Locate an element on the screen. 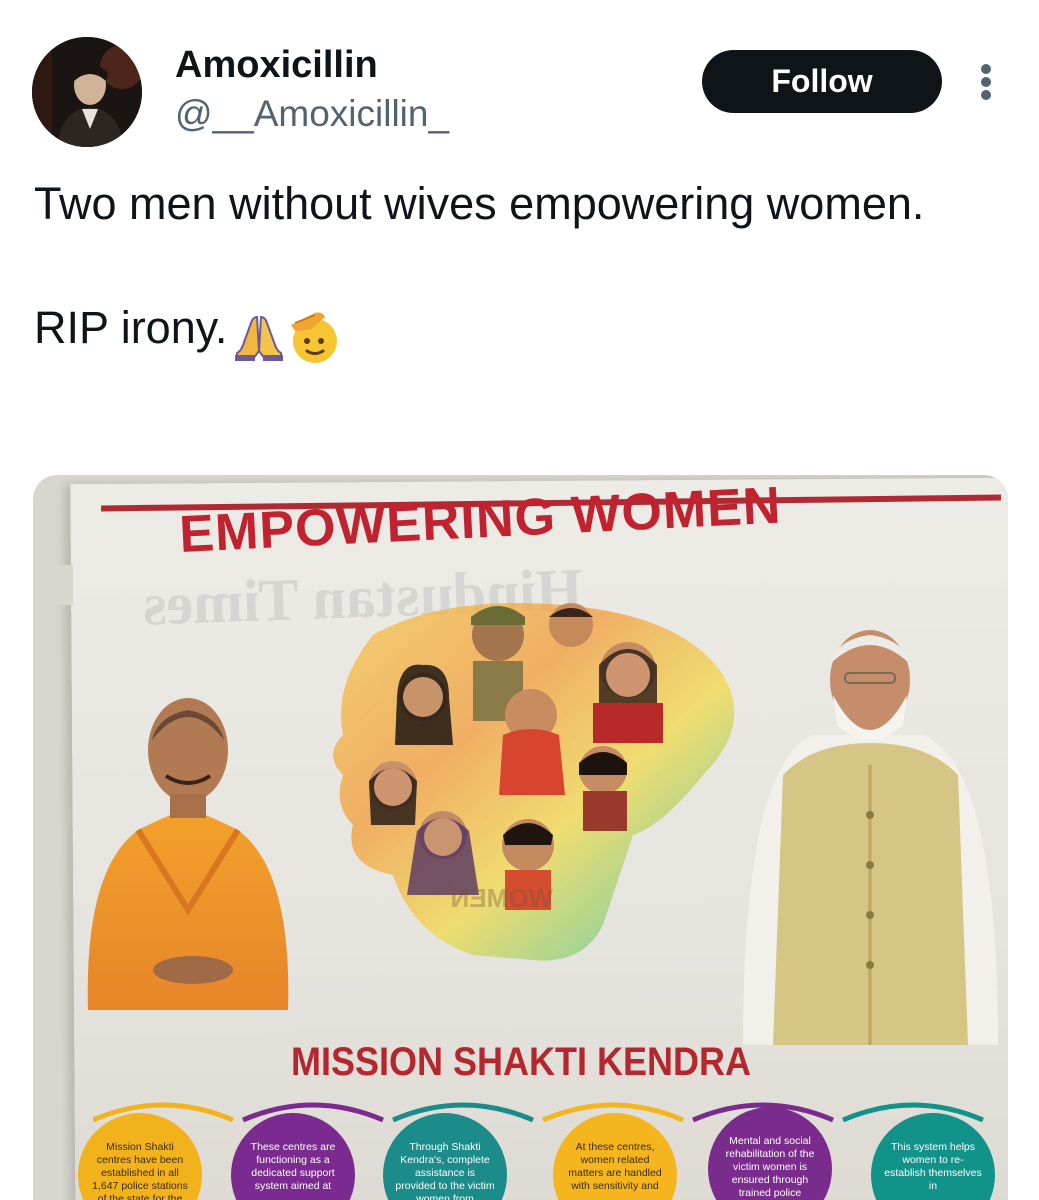  page-number-mark is located at coordinates (53, 585).